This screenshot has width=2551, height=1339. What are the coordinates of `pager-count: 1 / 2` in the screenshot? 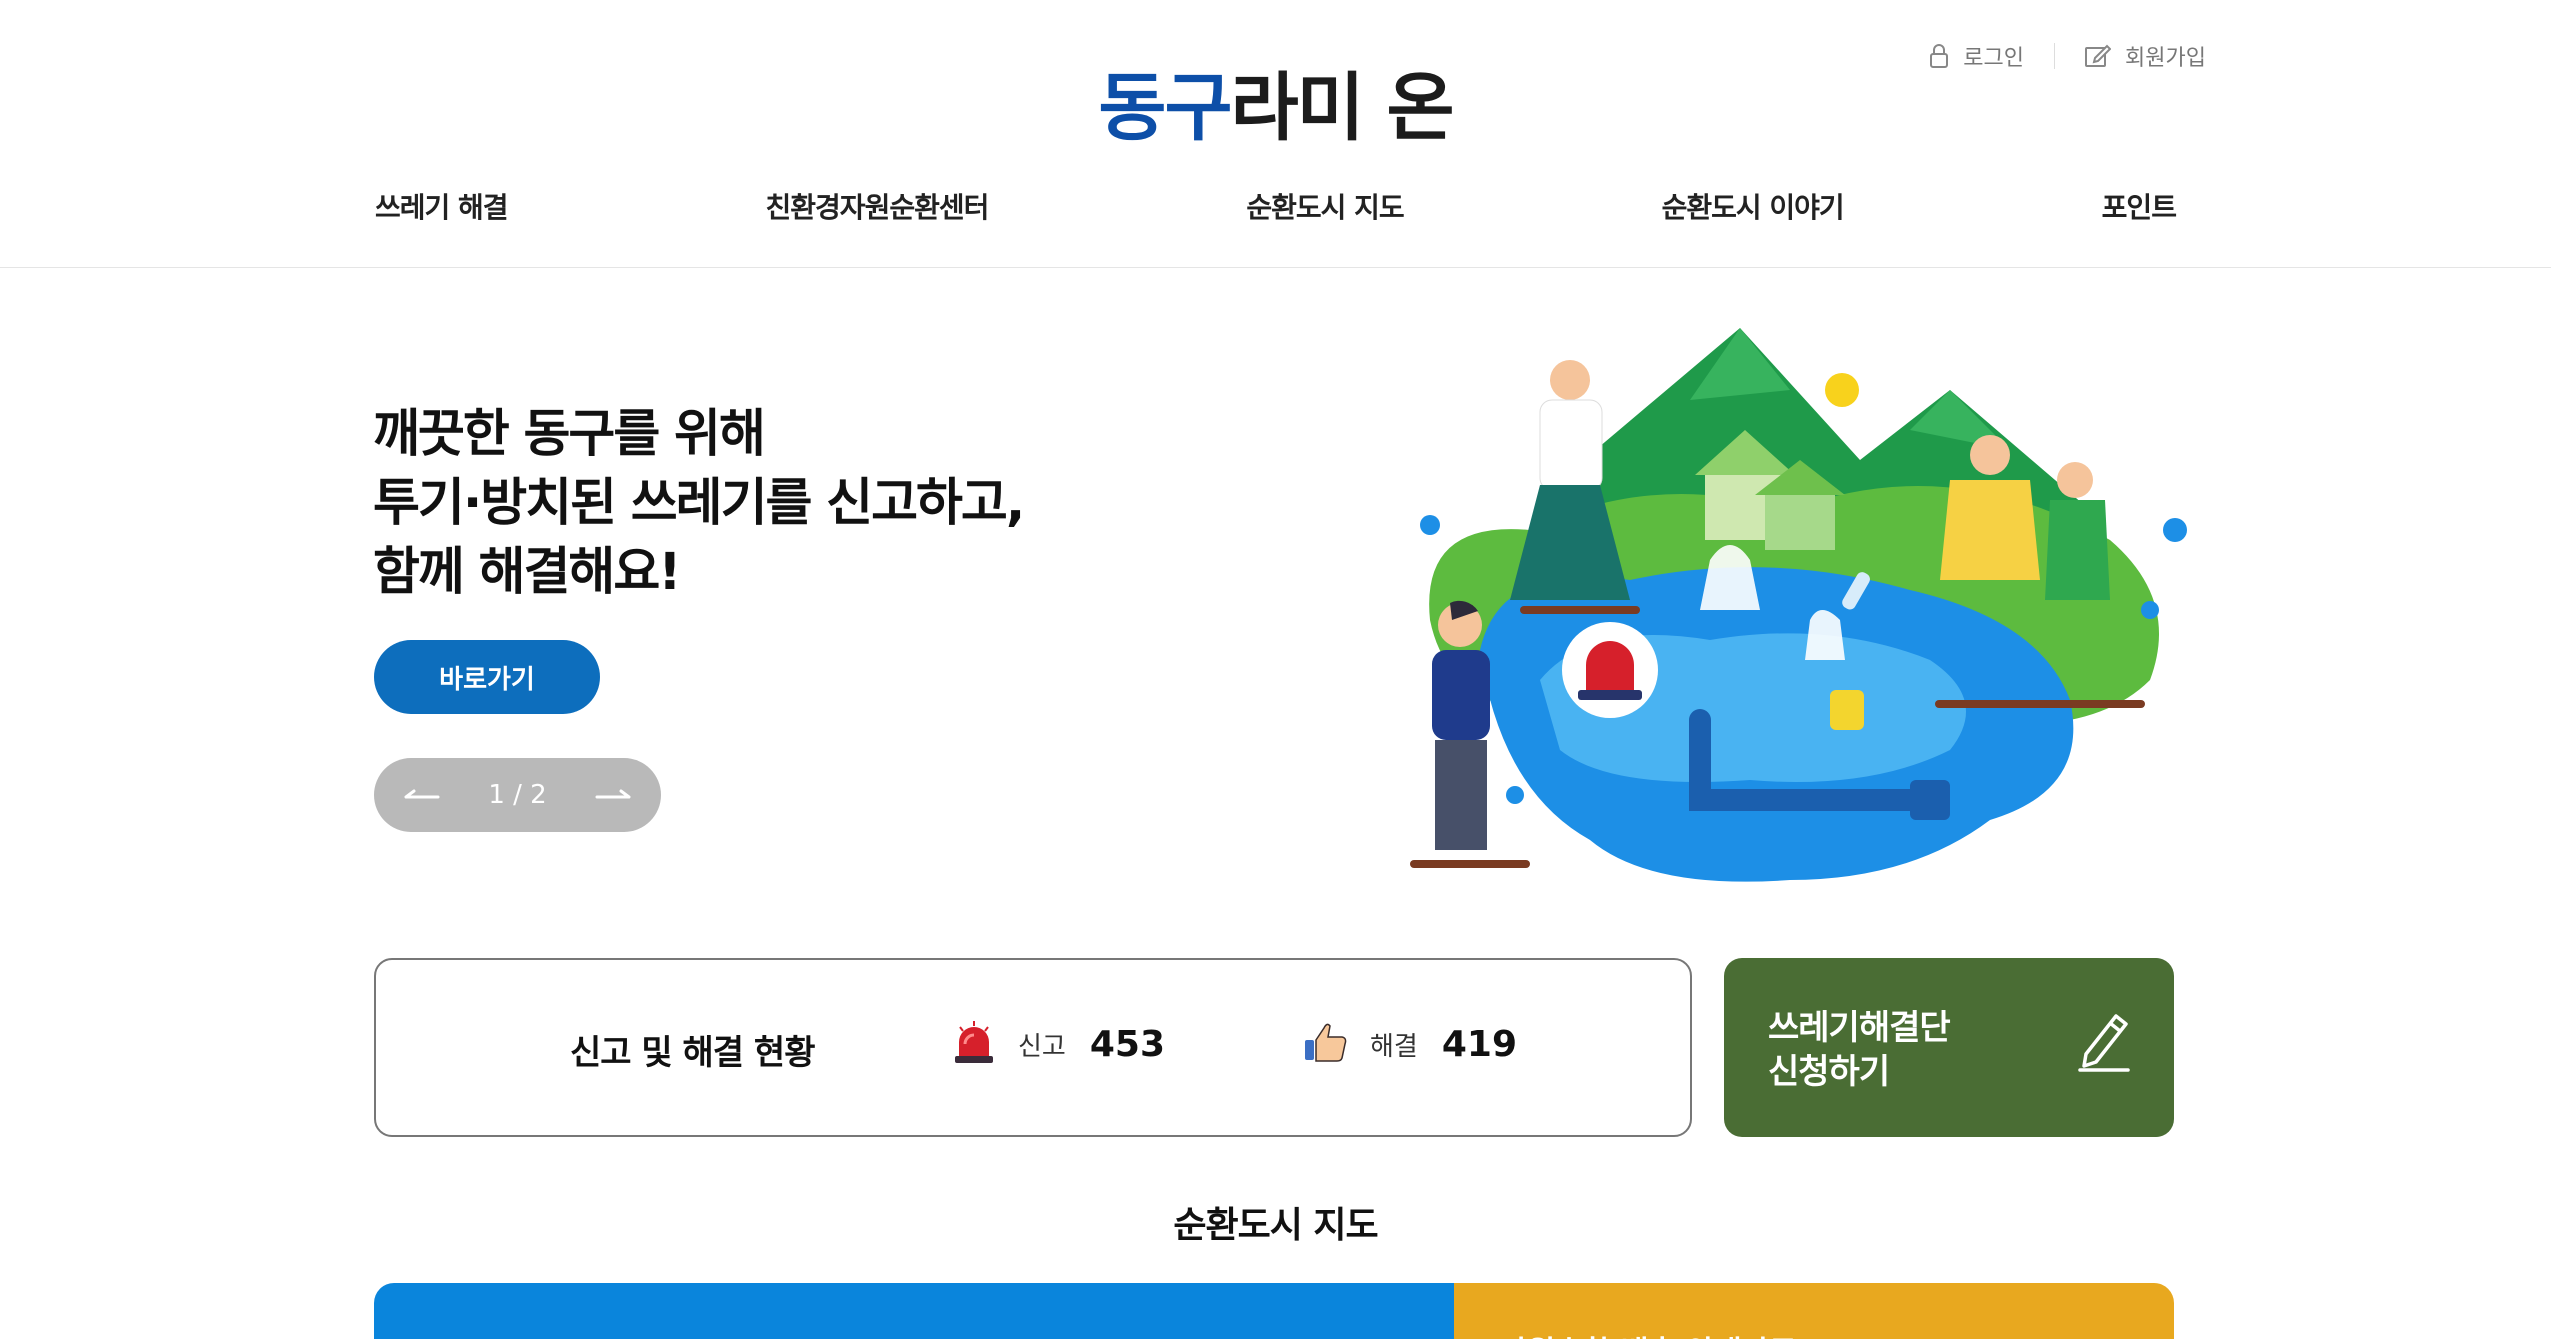 It's located at (517, 795).